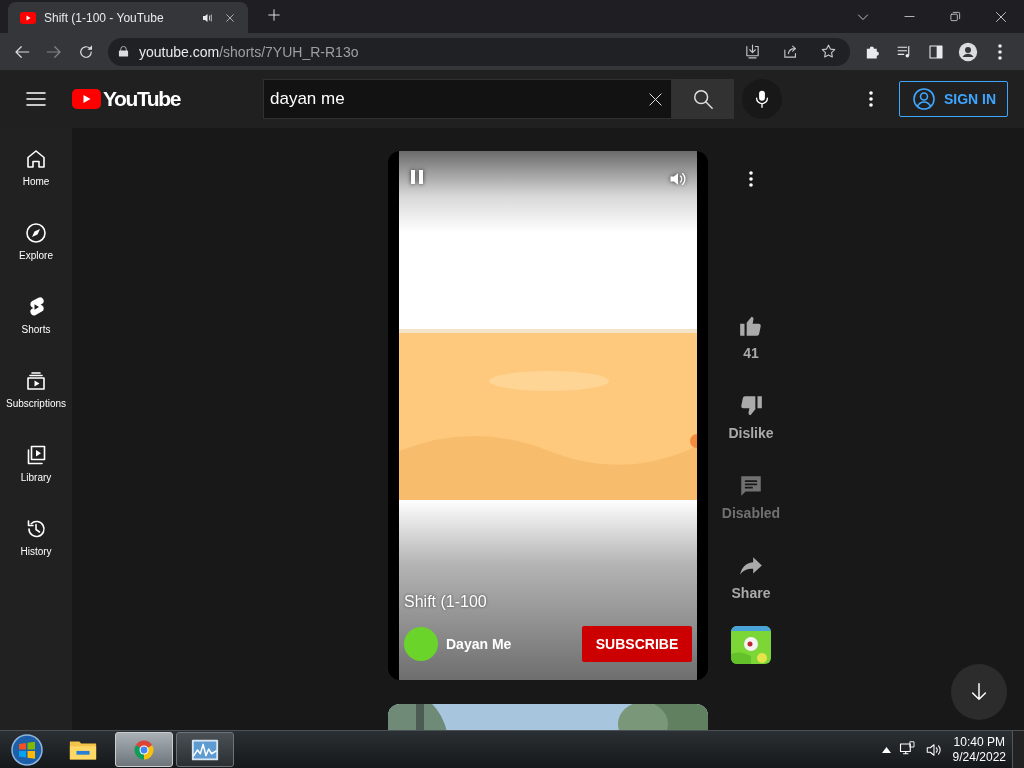  I want to click on subscribe-button: SUBSCRIBE, so click(637, 644).